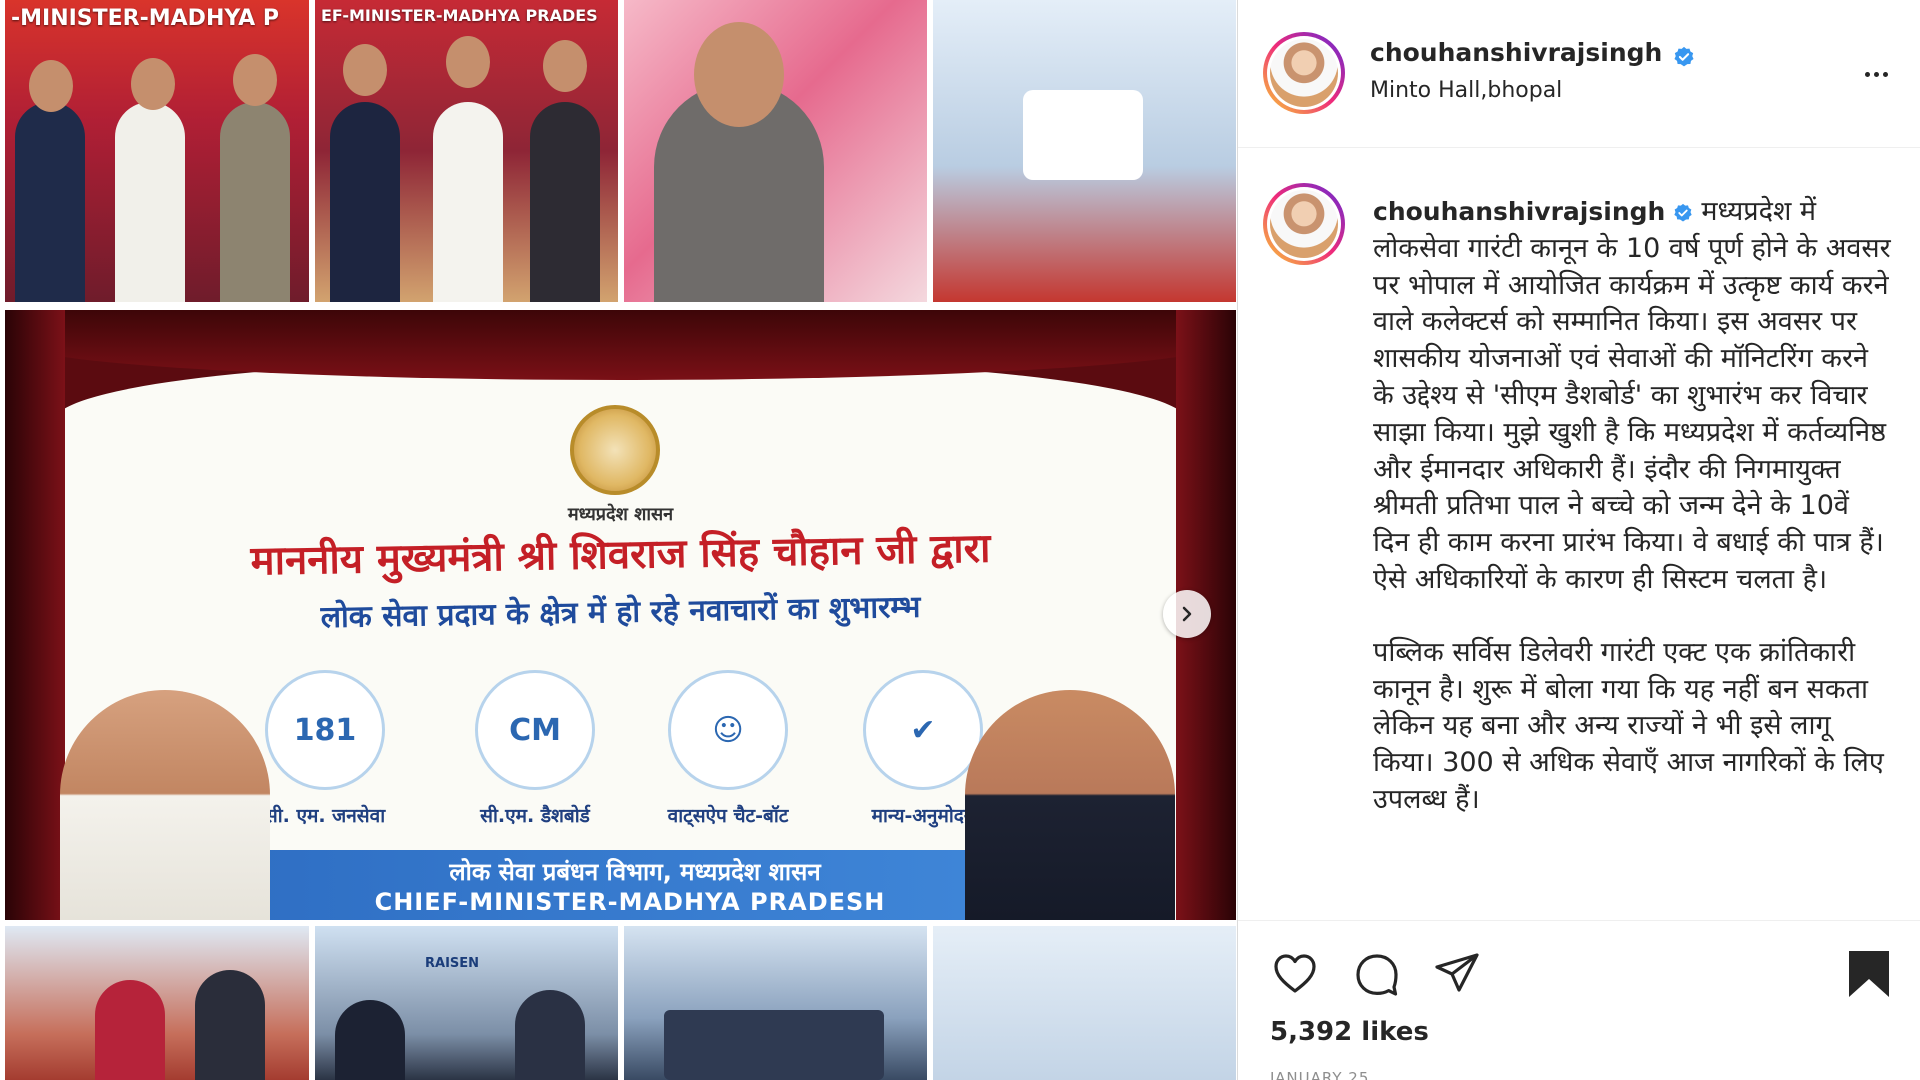 This screenshot has width=1920, height=1080. What do you see at coordinates (630, 902) in the screenshot?
I see `banner-footer-text: CHIEF-MINISTER-MADHYA PRADESH` at bounding box center [630, 902].